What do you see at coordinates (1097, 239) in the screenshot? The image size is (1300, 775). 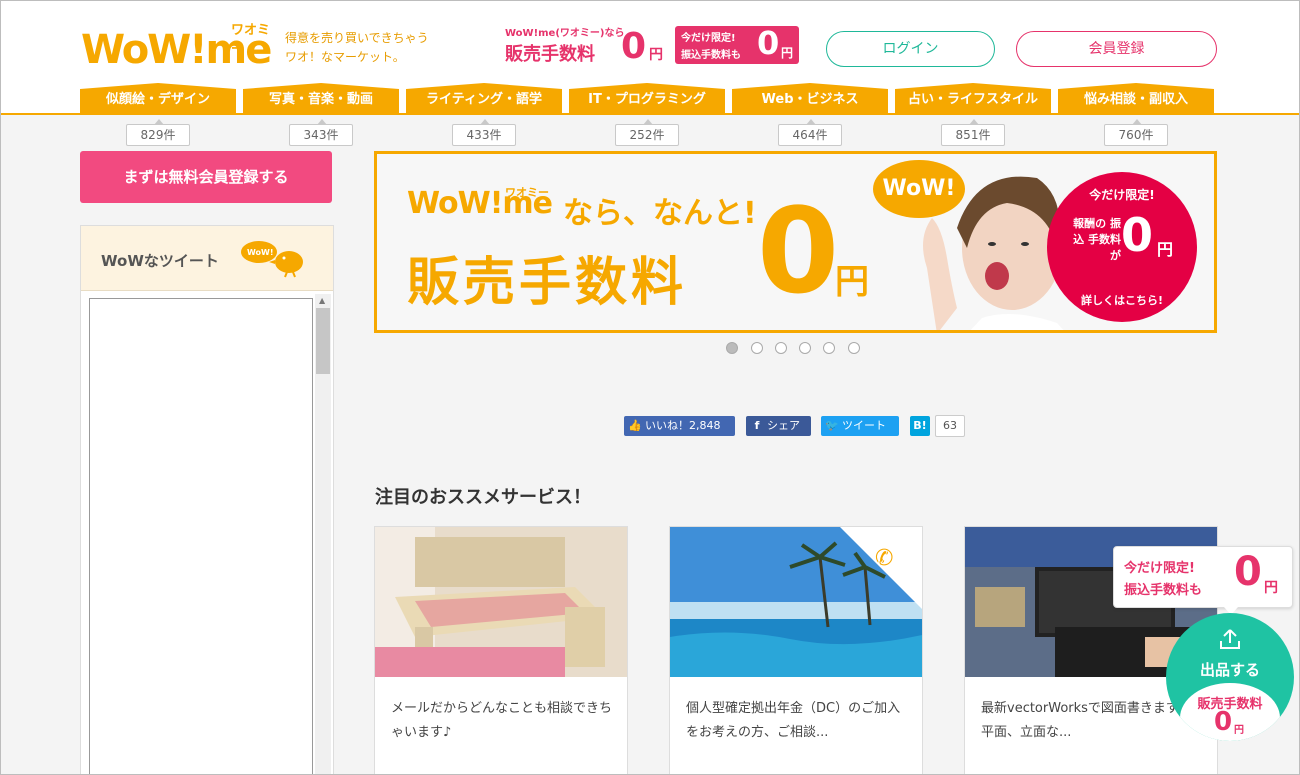 I see `seal-lines: 報酬の 振込 手数料が` at bounding box center [1097, 239].